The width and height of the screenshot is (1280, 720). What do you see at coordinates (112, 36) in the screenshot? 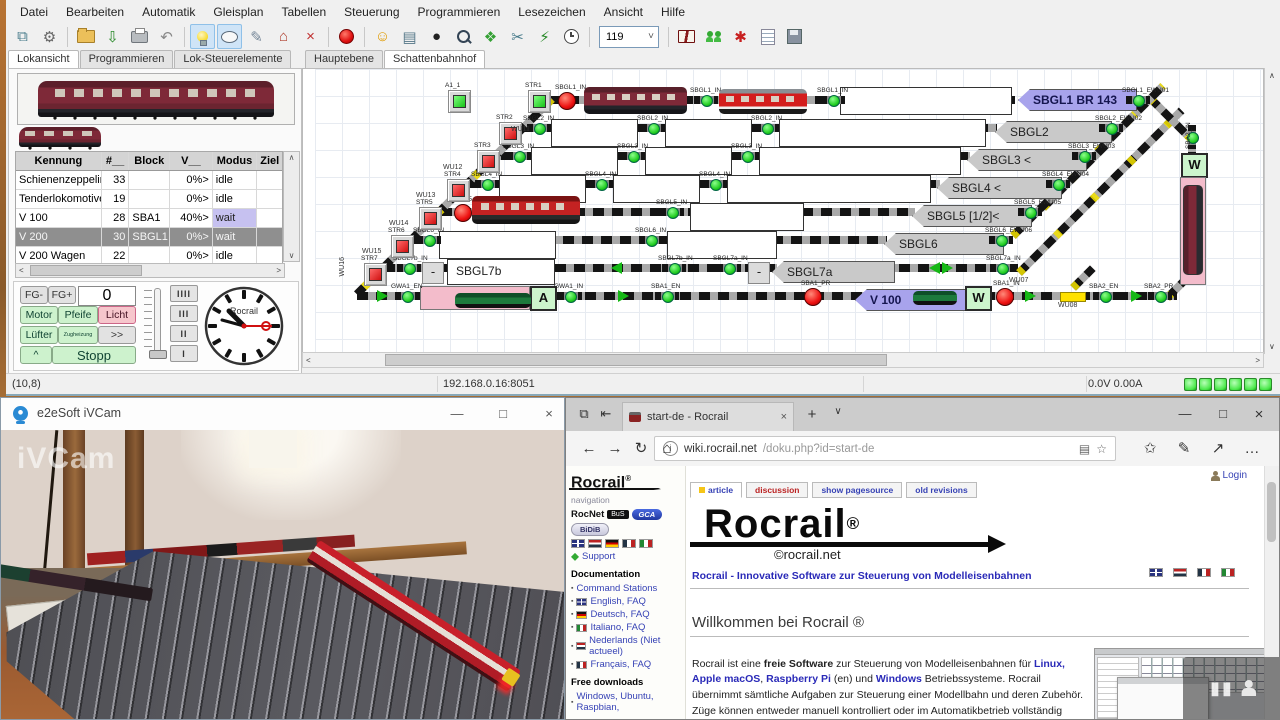
I see `download-icon: ⇩` at bounding box center [112, 36].